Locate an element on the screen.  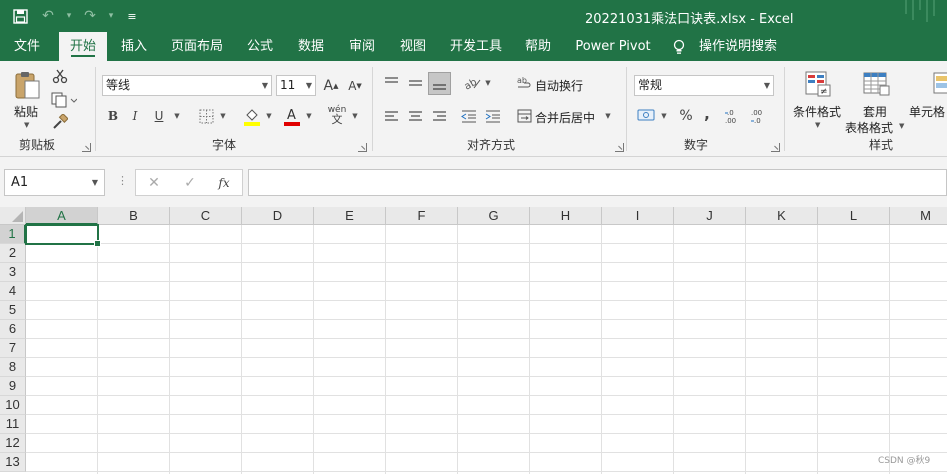
increase-decimal-icon: .0.00 is located at coordinates (734, 116).